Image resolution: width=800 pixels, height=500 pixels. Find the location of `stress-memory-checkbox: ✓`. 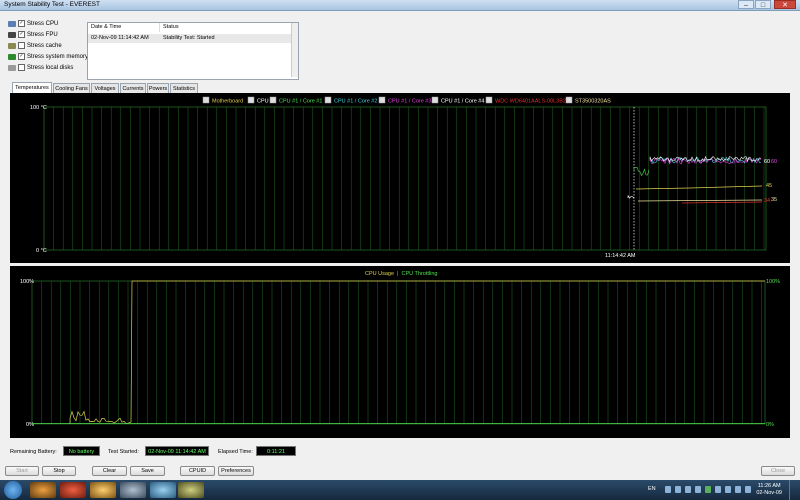

stress-memory-checkbox: ✓ is located at coordinates (21, 56).